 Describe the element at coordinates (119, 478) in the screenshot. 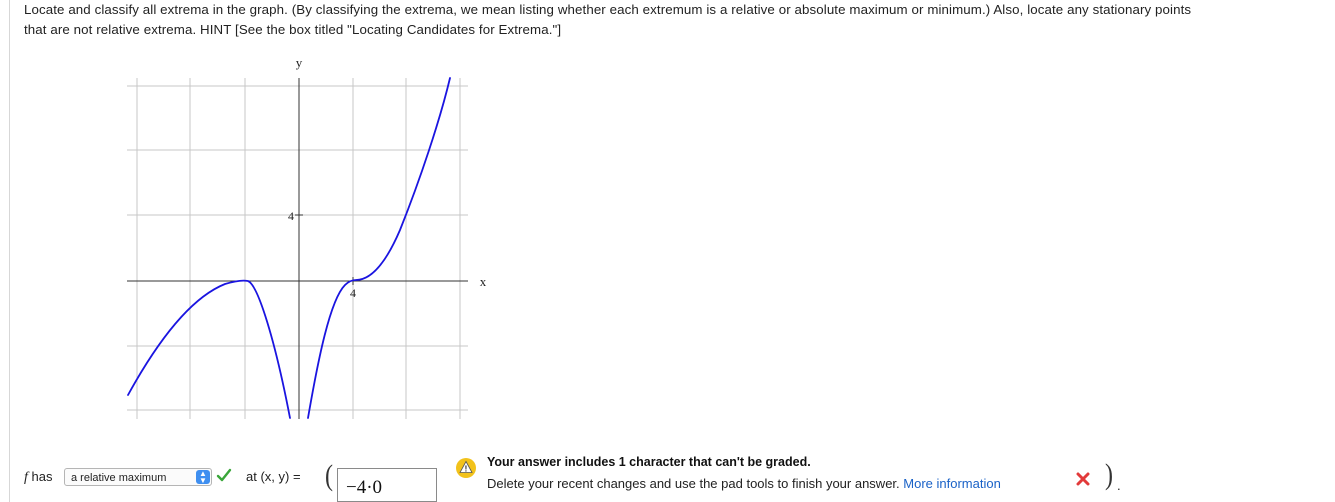

I see `extremum-select-value: a relative maximum` at that location.